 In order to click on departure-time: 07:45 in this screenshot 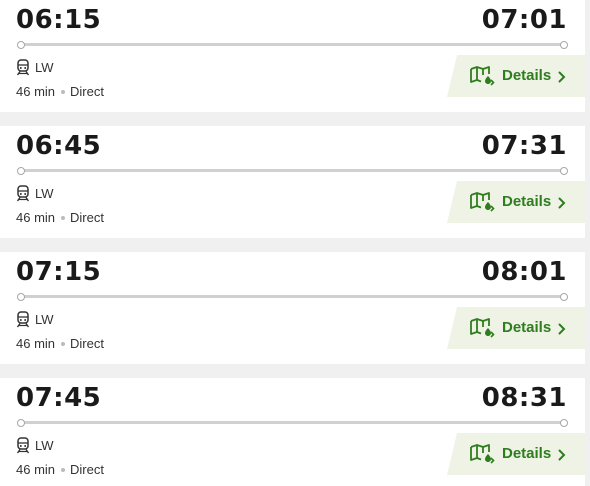, I will do `click(59, 398)`.